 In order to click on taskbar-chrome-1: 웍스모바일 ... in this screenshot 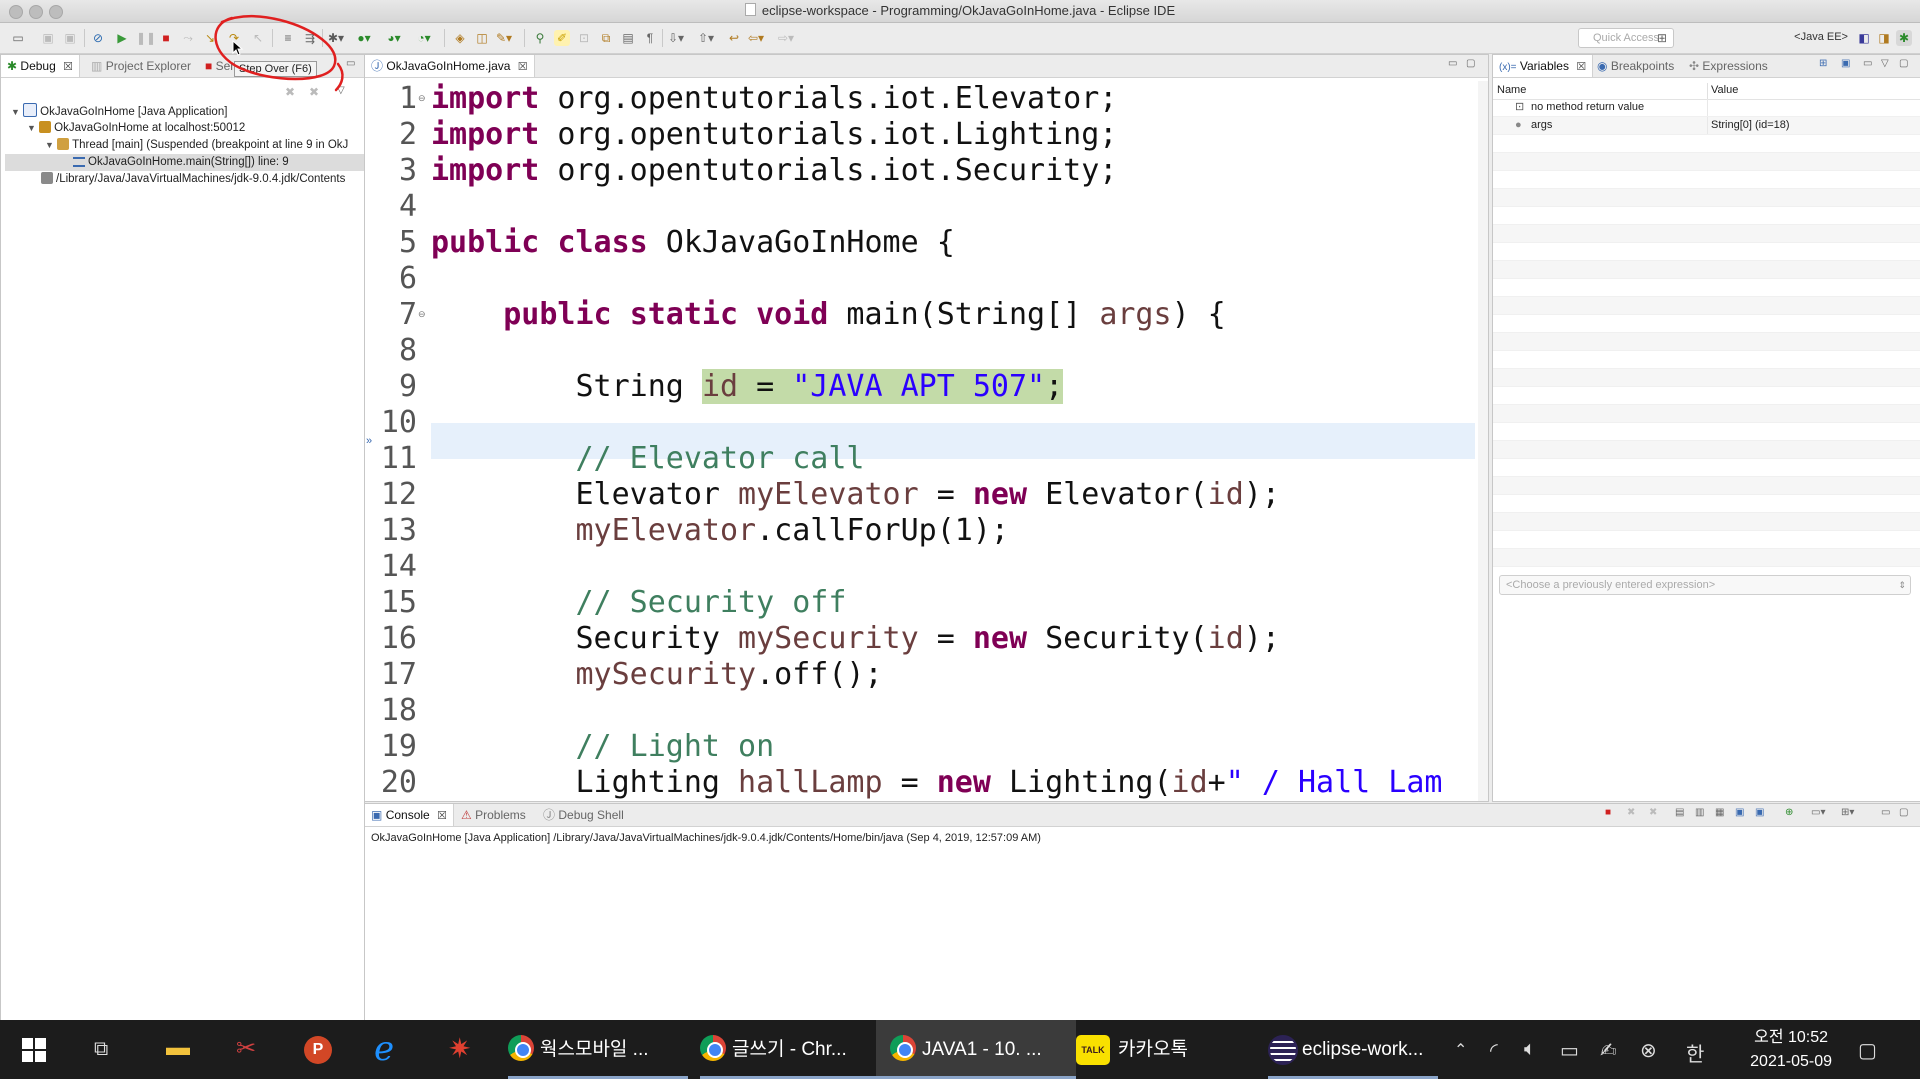, I will do `click(598, 1049)`.